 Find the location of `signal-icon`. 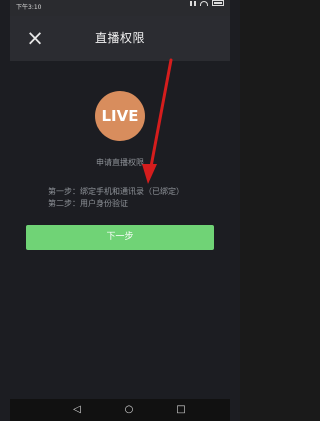

signal-icon is located at coordinates (193, 3).